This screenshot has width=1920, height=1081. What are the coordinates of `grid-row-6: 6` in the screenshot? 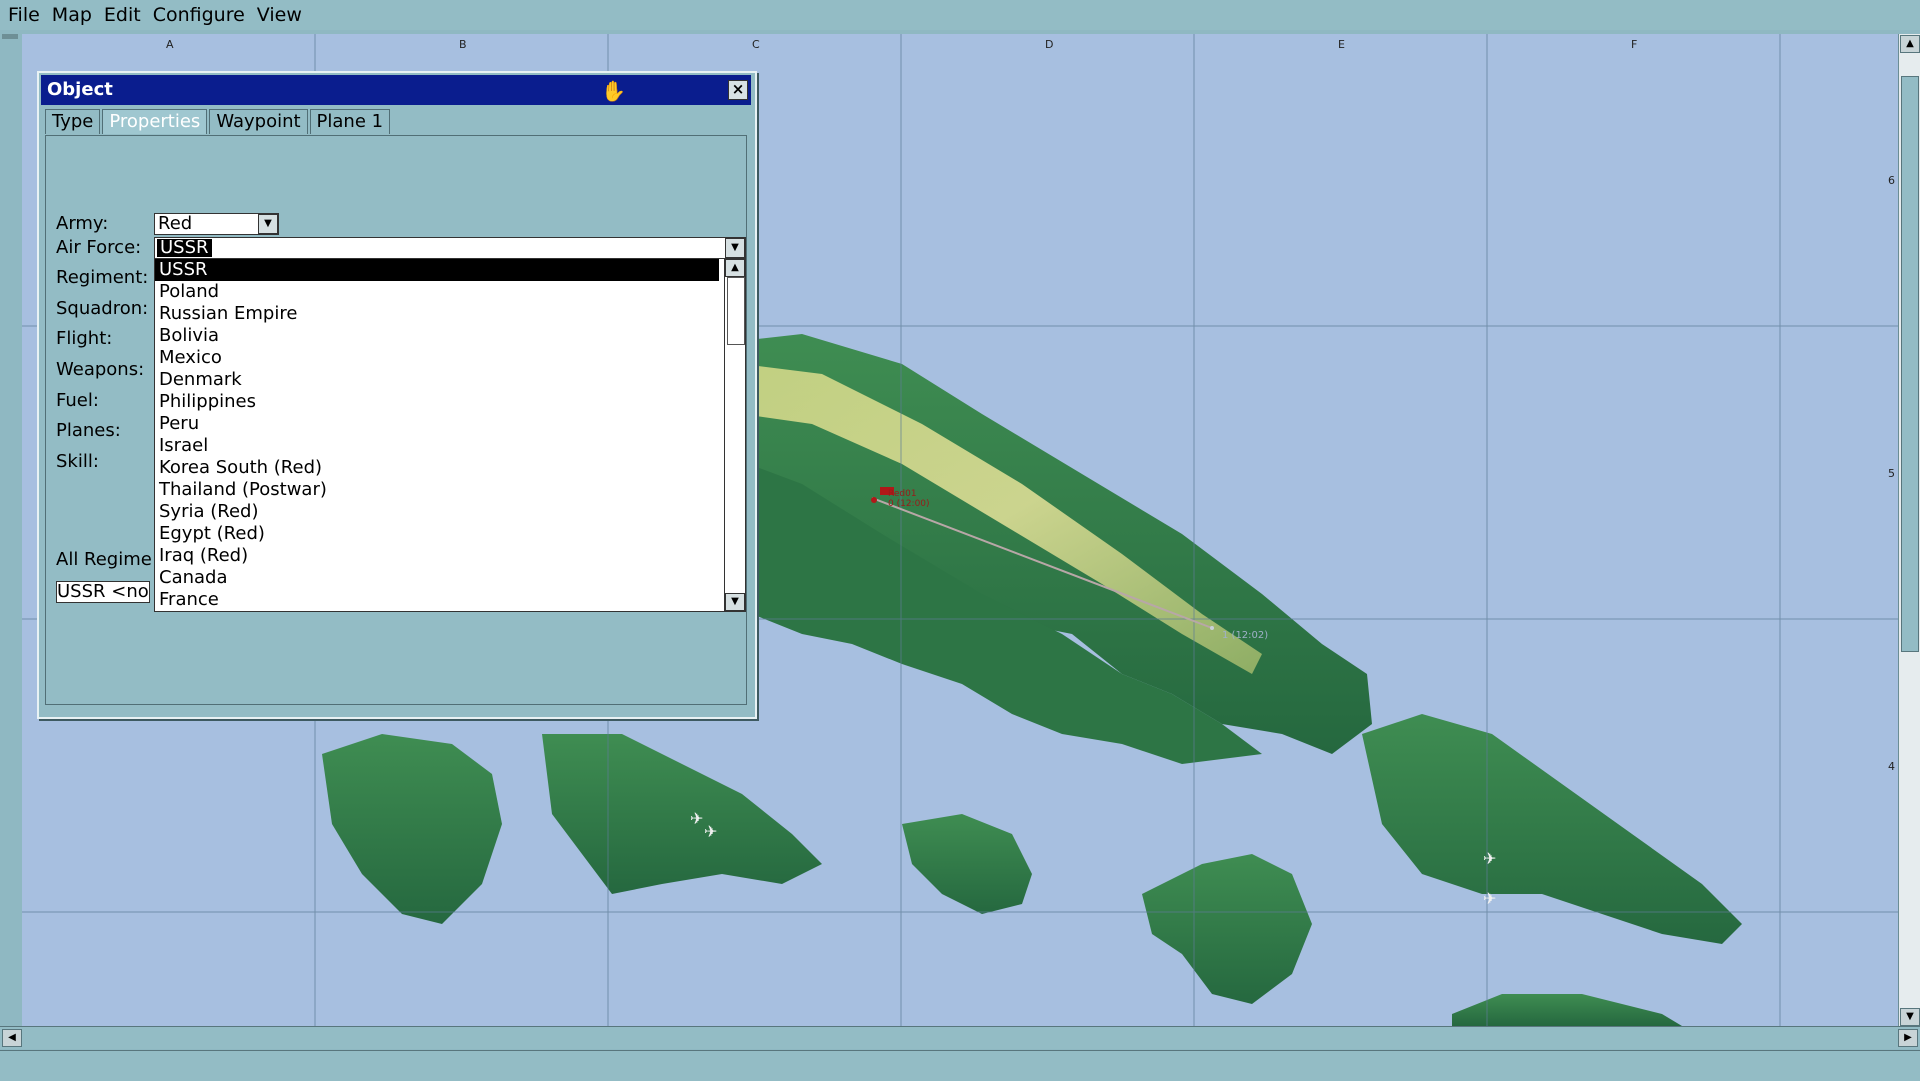 It's located at (1891, 180).